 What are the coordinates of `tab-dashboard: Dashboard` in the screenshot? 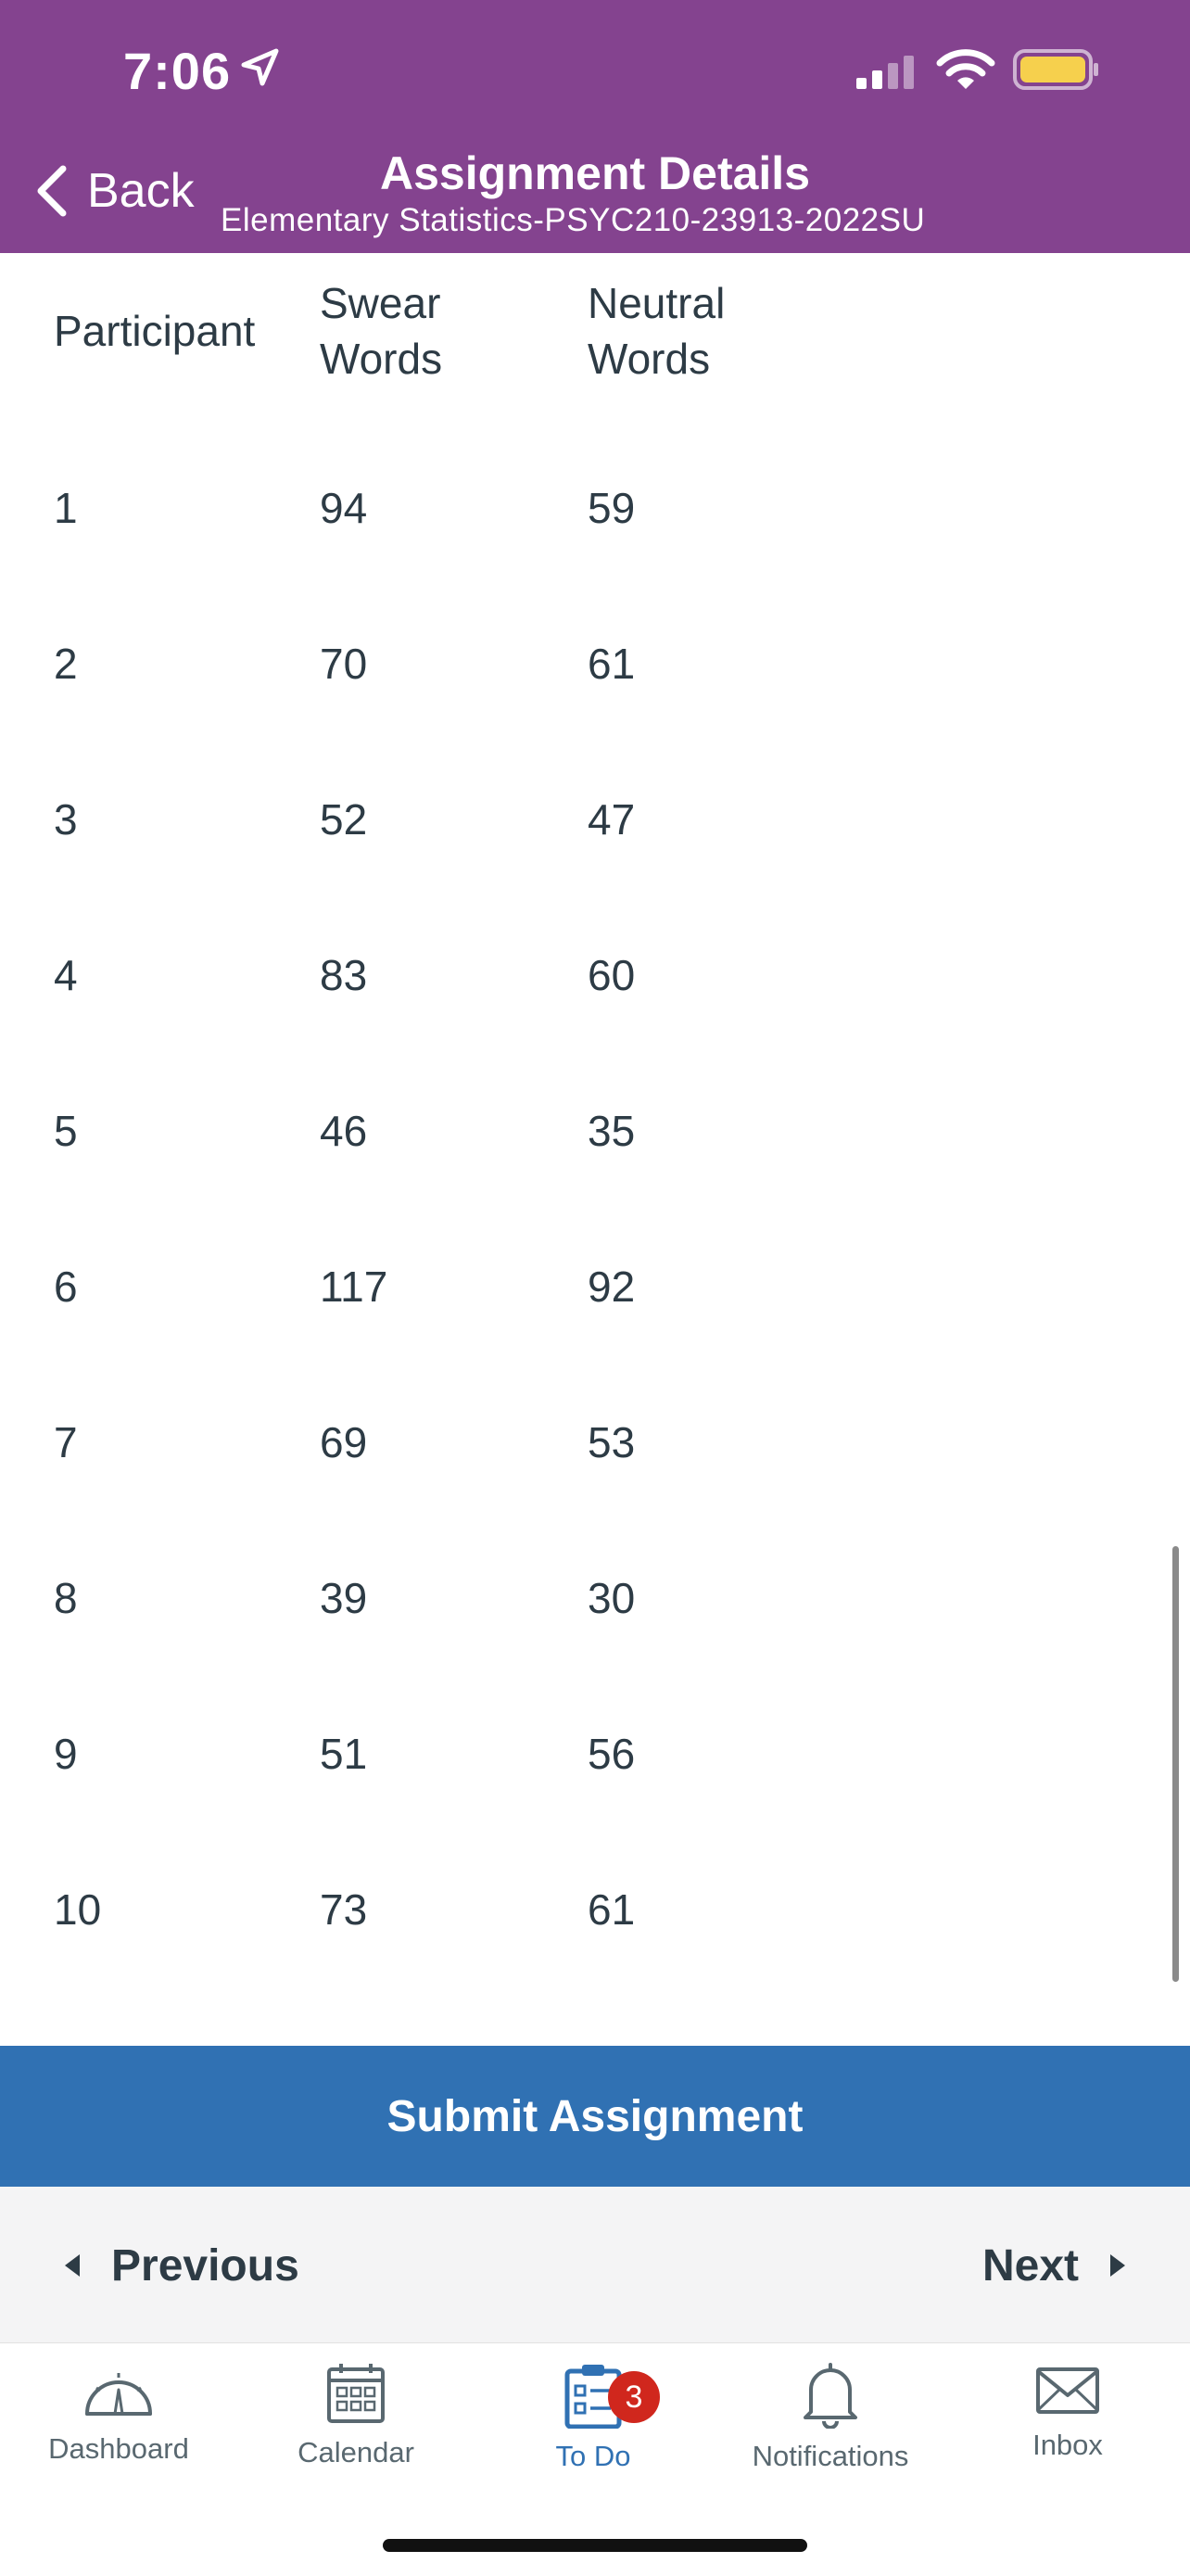 It's located at (118, 2436).